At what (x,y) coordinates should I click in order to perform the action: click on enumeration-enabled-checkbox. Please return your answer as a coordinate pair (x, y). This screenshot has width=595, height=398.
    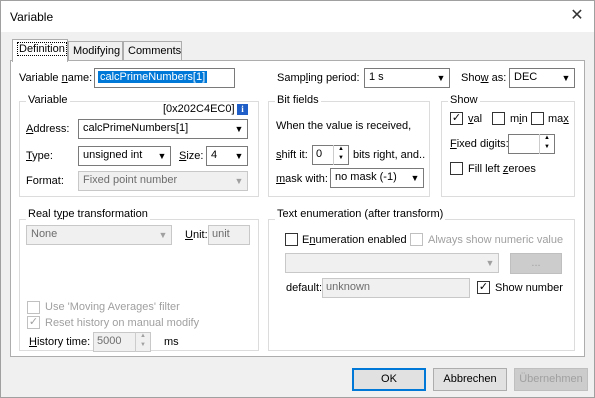
    Looking at the image, I should click on (291, 239).